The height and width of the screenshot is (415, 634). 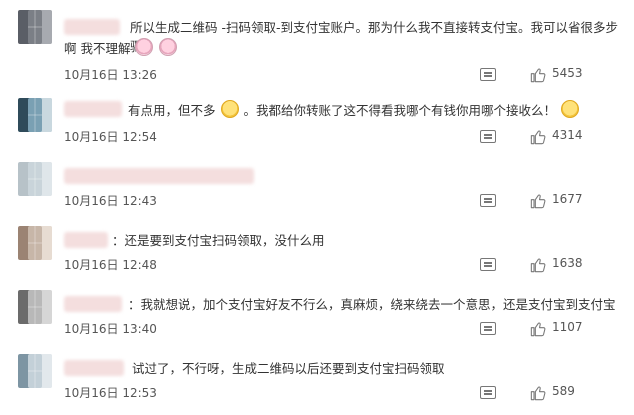 I want to click on like-count: 4314, so click(x=567, y=135).